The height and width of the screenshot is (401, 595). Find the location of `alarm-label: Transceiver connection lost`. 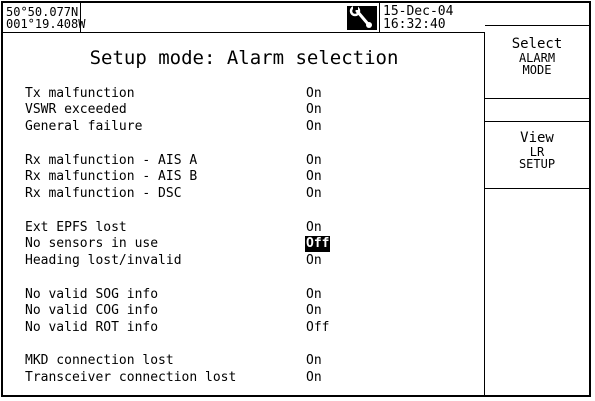

alarm-label: Transceiver connection lost is located at coordinates (131, 377).